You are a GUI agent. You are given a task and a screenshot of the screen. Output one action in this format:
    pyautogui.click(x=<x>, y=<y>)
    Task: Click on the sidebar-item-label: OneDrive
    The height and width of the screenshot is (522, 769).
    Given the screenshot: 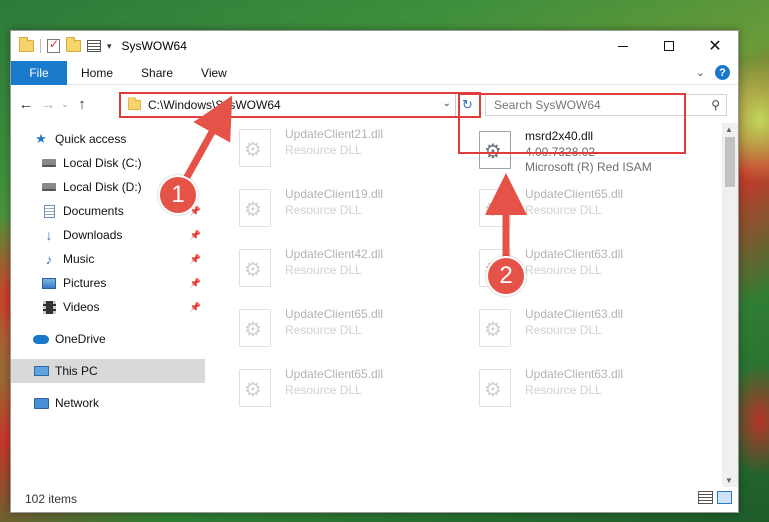 What is the action you would take?
    pyautogui.click(x=80, y=339)
    